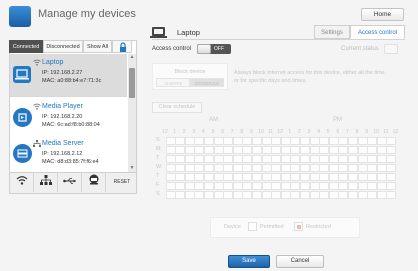 The height and width of the screenshot is (271, 418). What do you see at coordinates (377, 32) in the screenshot?
I see `tab-access-control: Access control` at bounding box center [377, 32].